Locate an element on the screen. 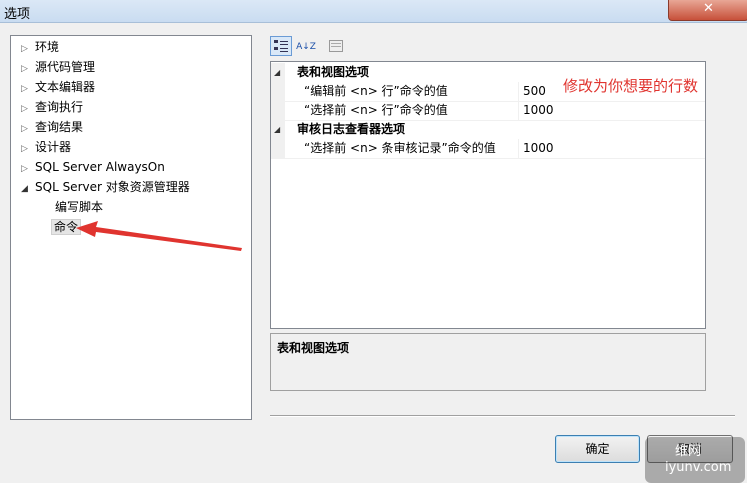  window-title: 选项 is located at coordinates (17, 14).